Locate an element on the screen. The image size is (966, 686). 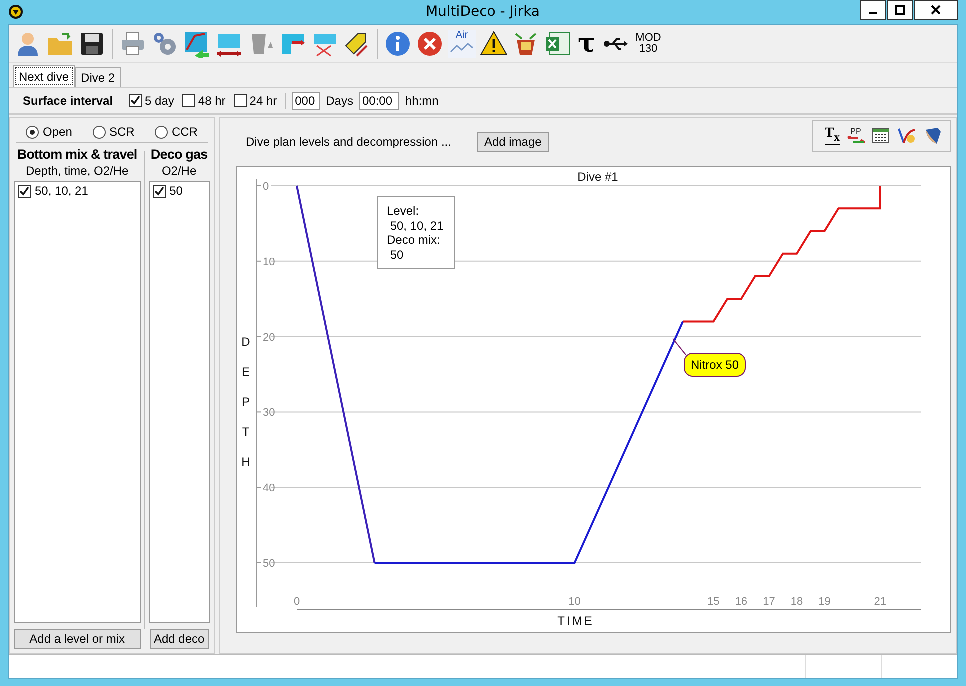
deco-gas-heading: Deco gas is located at coordinates (179, 154).